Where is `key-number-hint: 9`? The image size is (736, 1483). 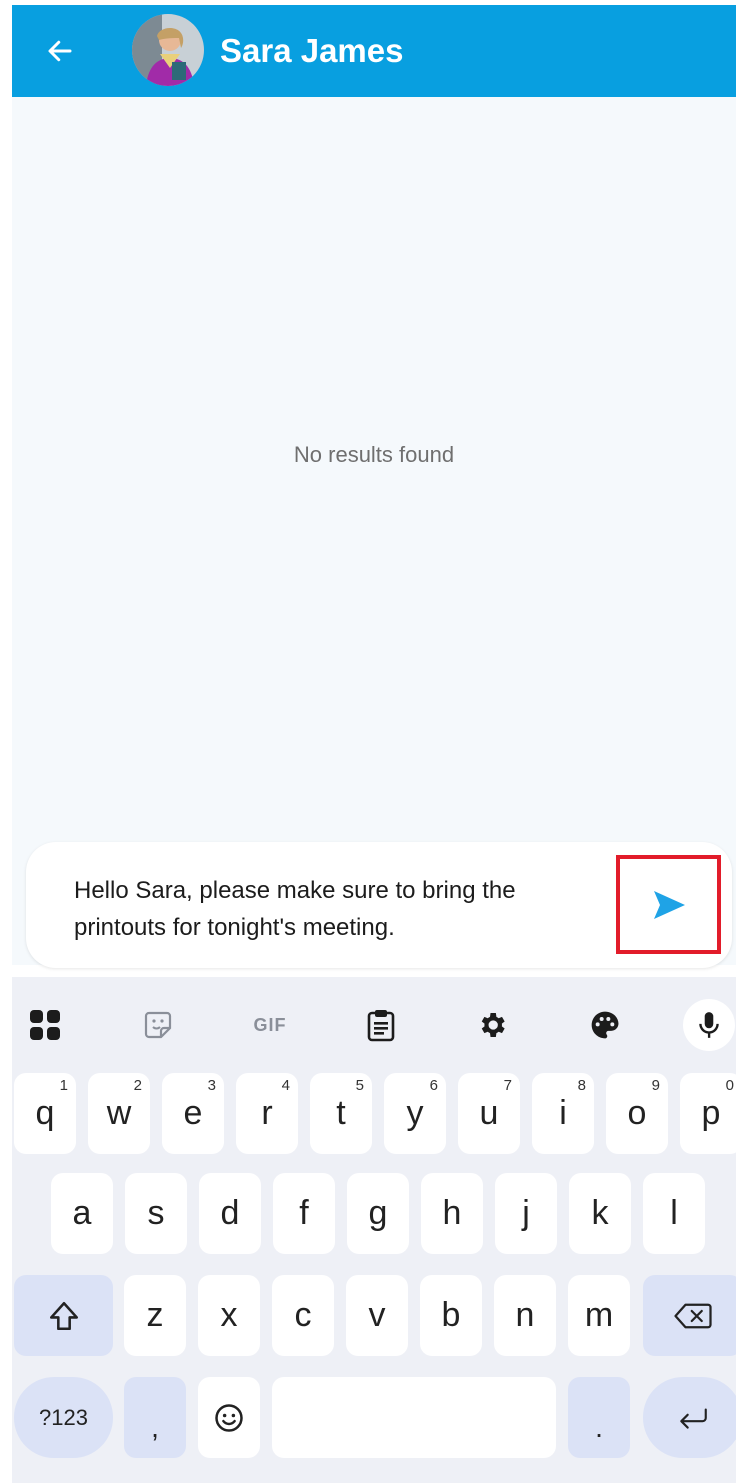
key-number-hint: 9 is located at coordinates (655, 1085).